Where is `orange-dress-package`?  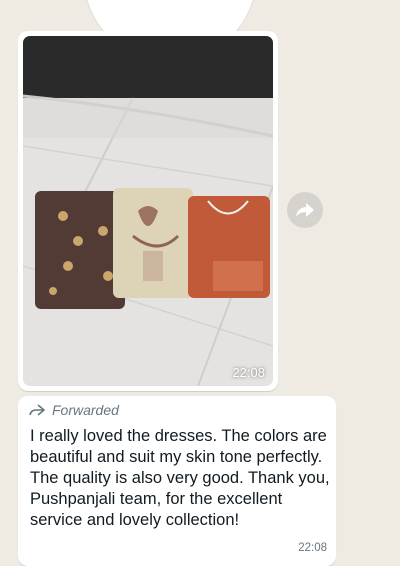
orange-dress-package is located at coordinates (229, 247).